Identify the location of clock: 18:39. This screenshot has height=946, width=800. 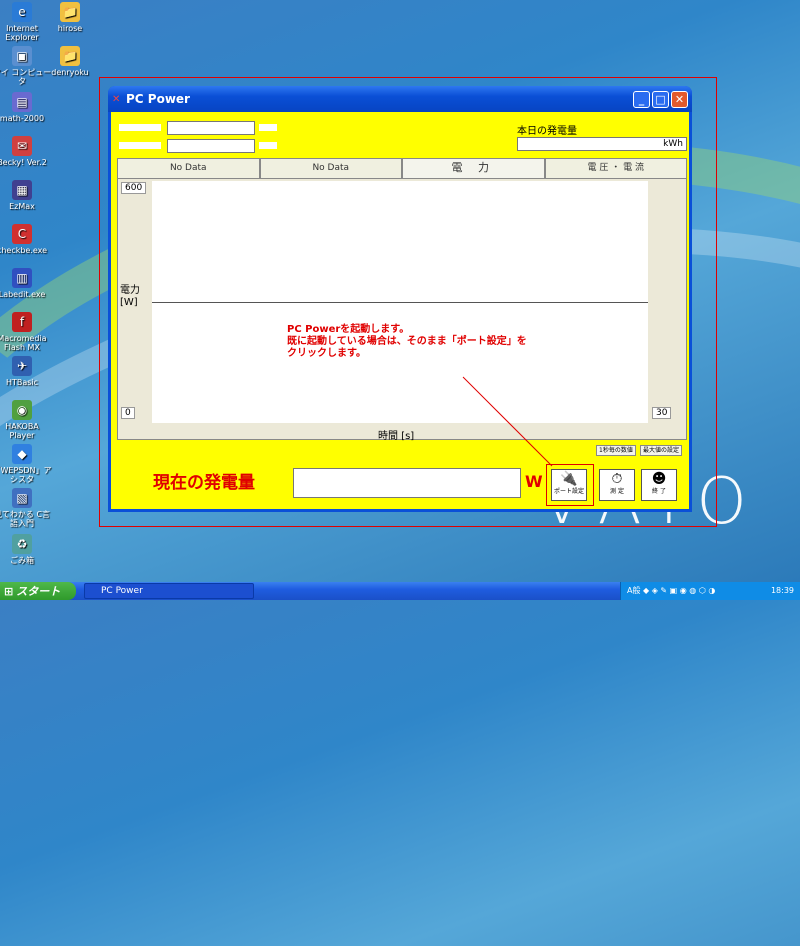
(782, 590).